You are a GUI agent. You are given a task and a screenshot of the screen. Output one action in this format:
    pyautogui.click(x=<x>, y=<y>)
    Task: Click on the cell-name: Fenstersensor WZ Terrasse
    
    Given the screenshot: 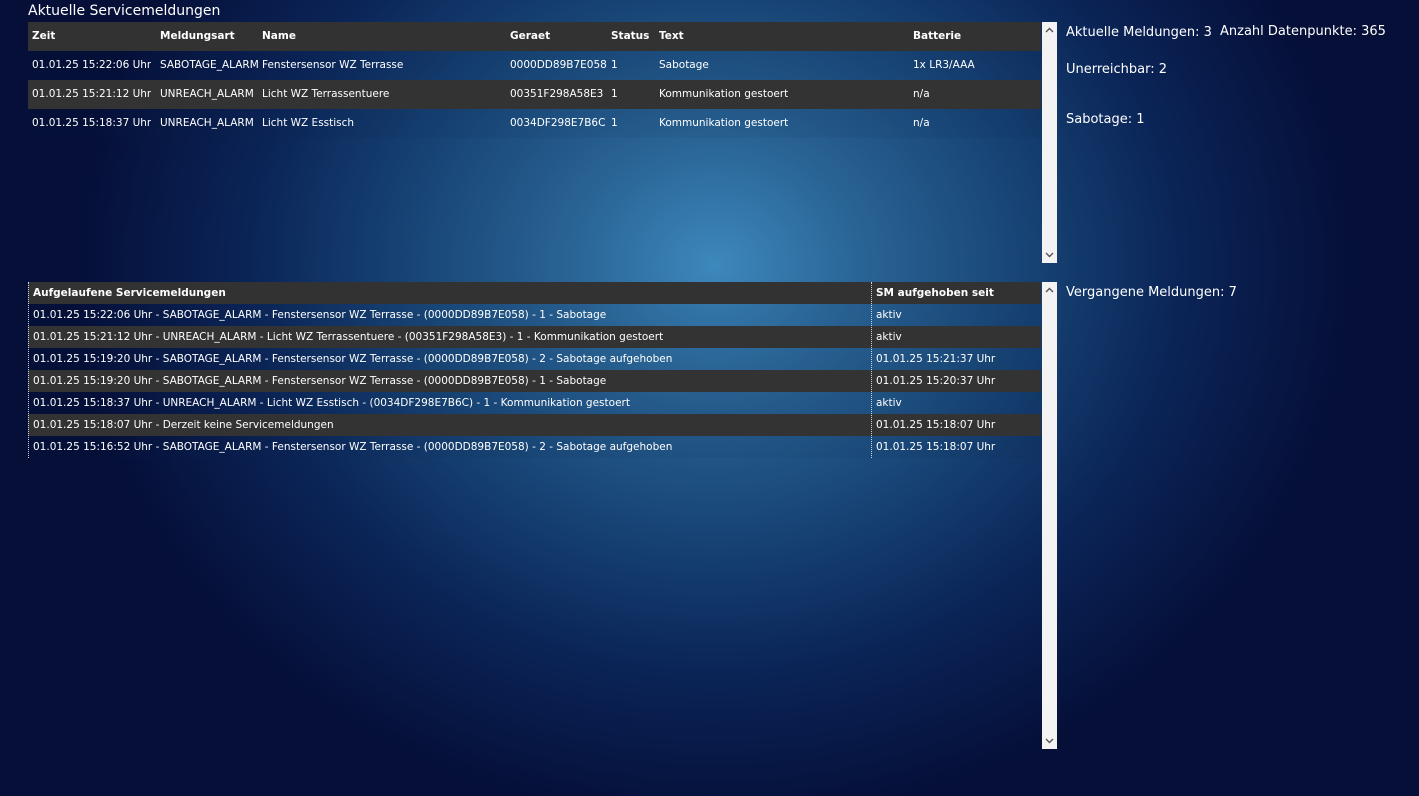 What is the action you would take?
    pyautogui.click(x=333, y=65)
    